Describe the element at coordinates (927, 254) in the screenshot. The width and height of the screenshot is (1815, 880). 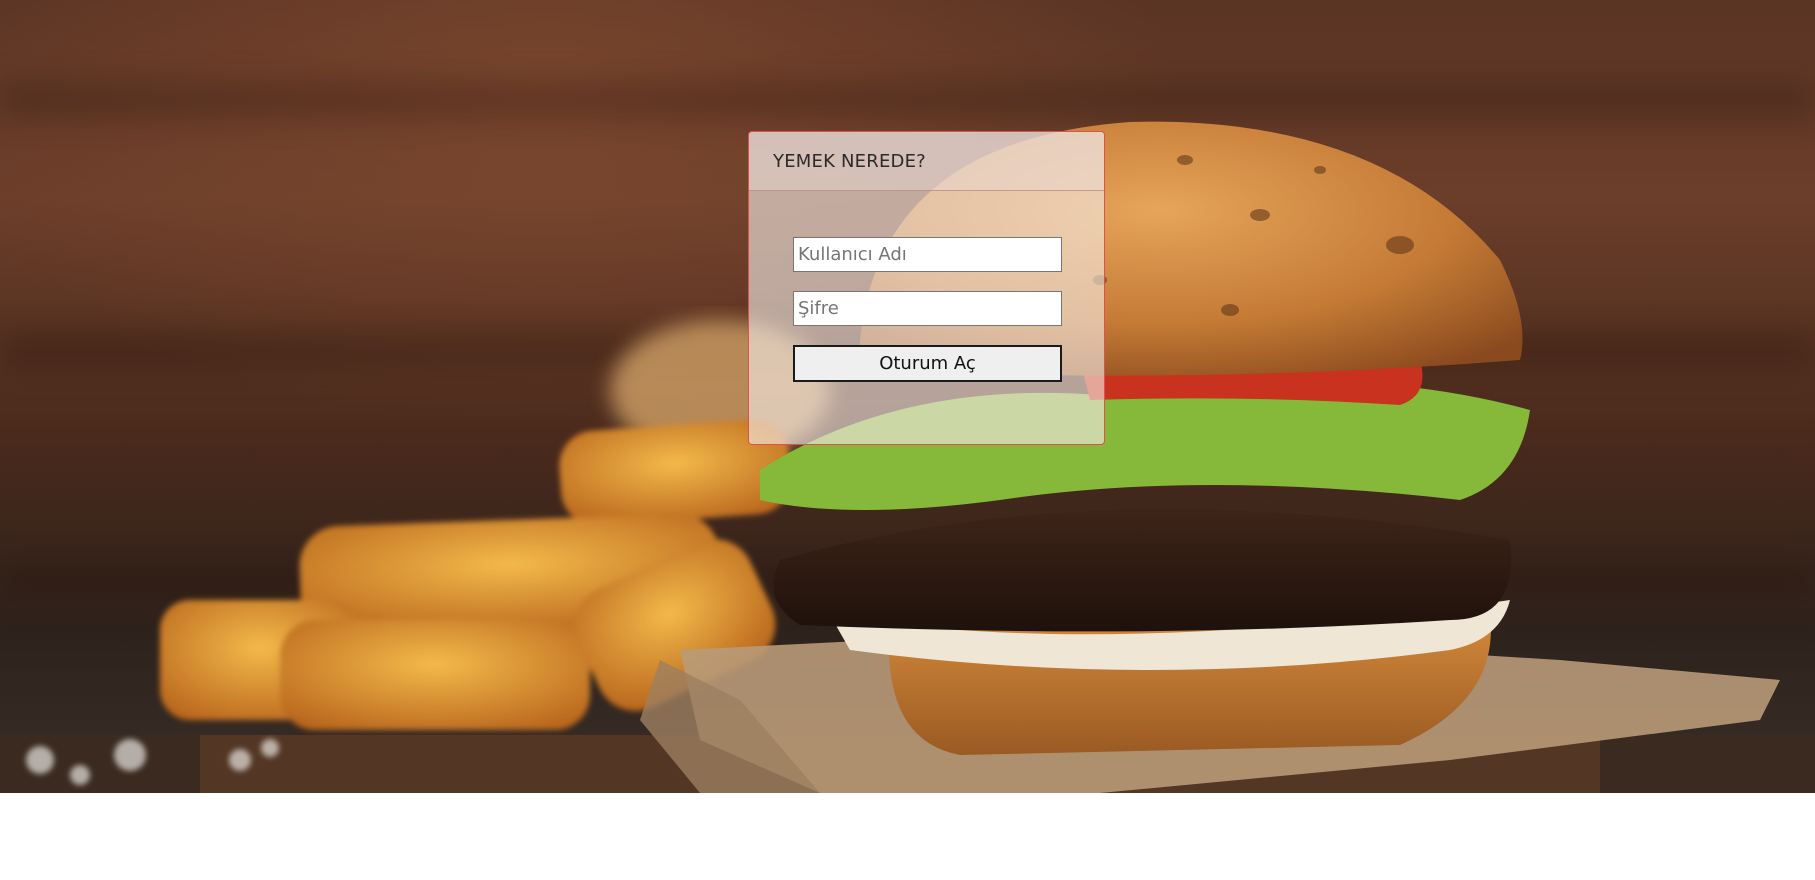
I see `username-input` at that location.